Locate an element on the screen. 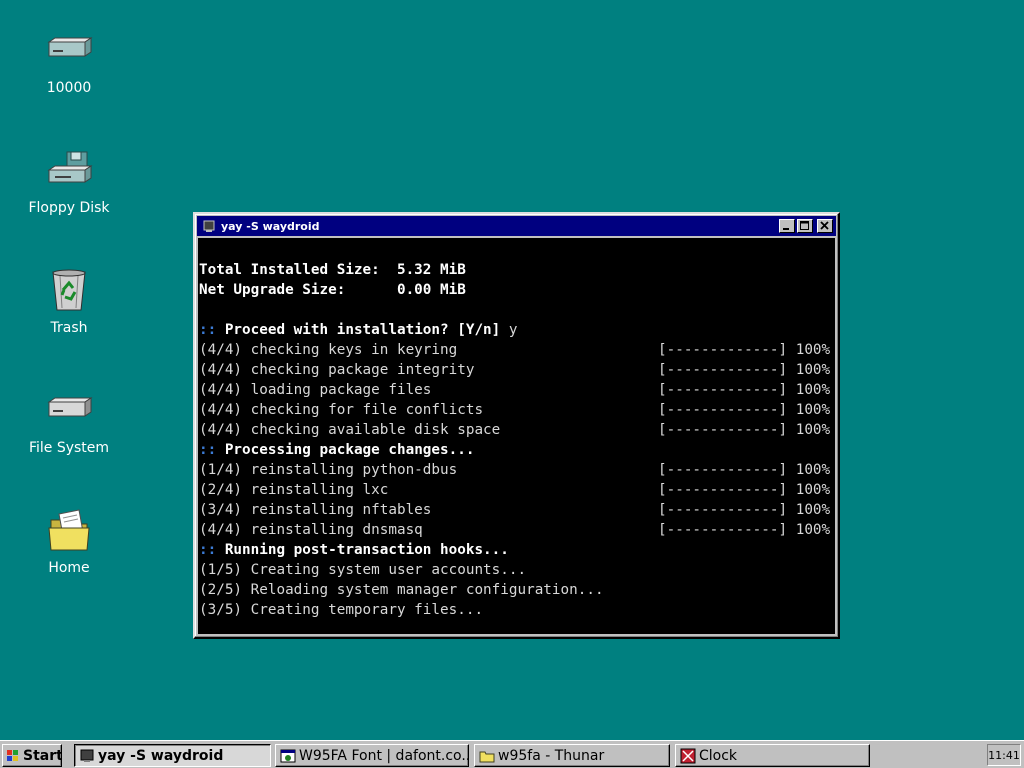 The width and height of the screenshot is (1024, 768). start-button: Start is located at coordinates (32, 755).